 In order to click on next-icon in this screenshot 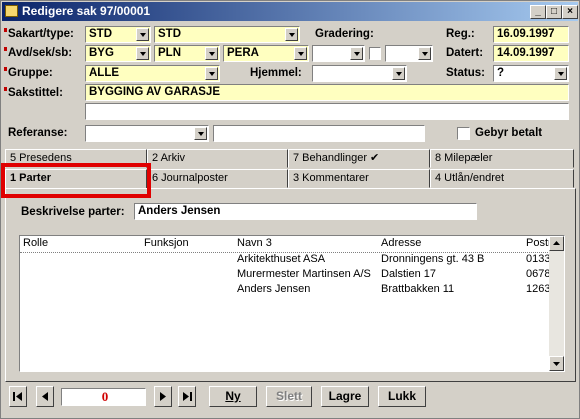, I will do `click(163, 396)`.